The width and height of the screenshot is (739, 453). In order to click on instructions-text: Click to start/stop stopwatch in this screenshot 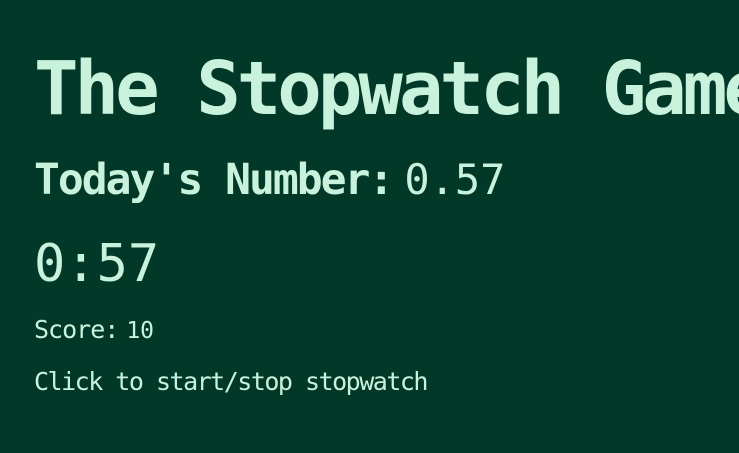, I will do `click(231, 381)`.